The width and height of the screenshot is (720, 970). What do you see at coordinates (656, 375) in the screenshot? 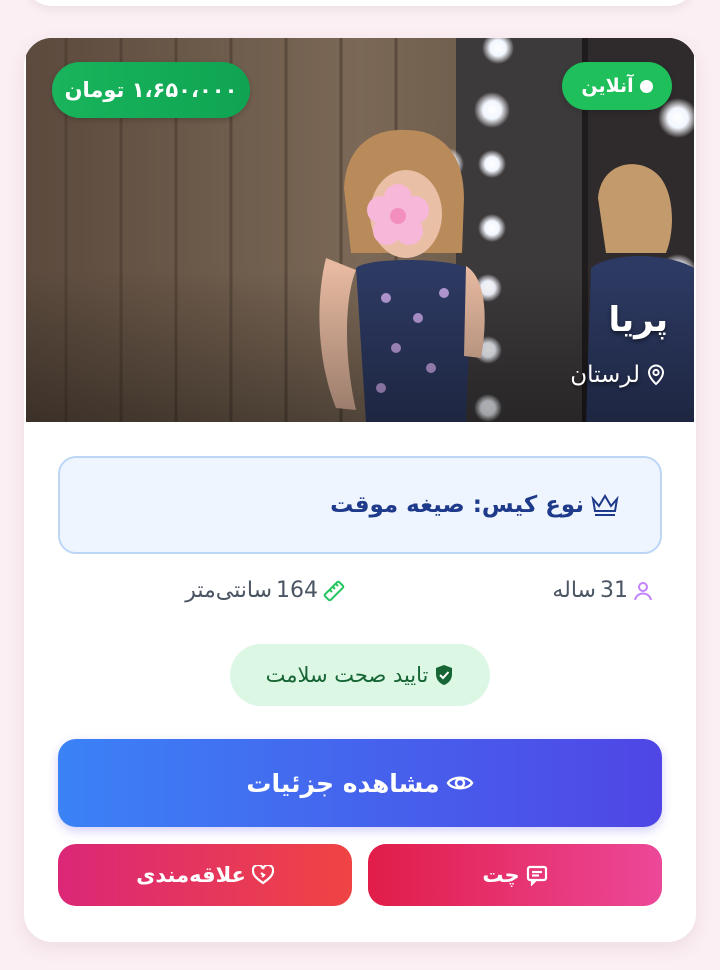
I see `map-pin-icon` at bounding box center [656, 375].